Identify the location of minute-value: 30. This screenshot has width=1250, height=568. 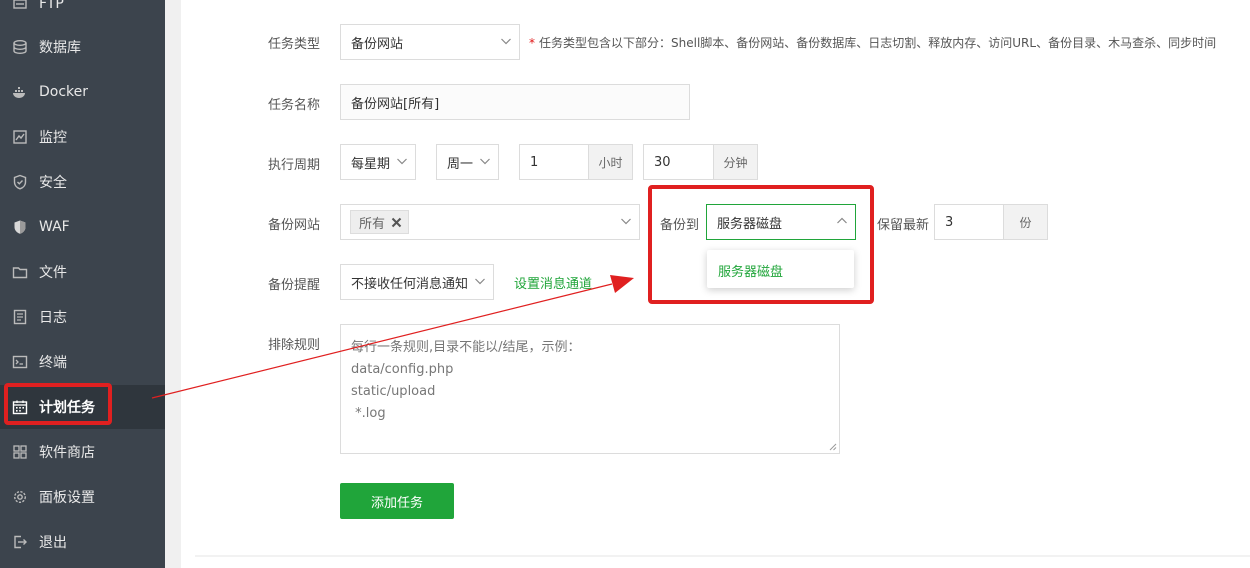
(662, 162).